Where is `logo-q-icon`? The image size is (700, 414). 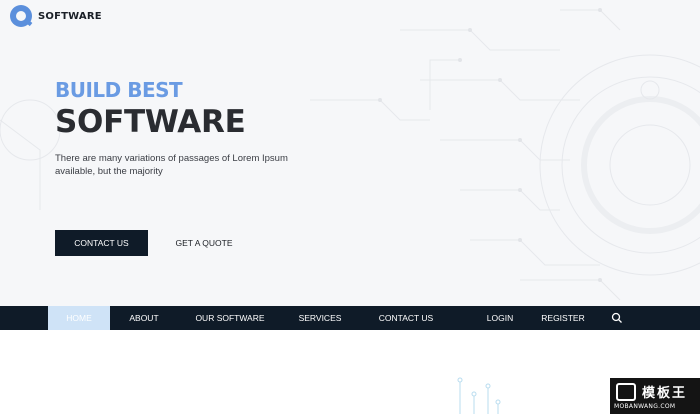 logo-q-icon is located at coordinates (21, 16).